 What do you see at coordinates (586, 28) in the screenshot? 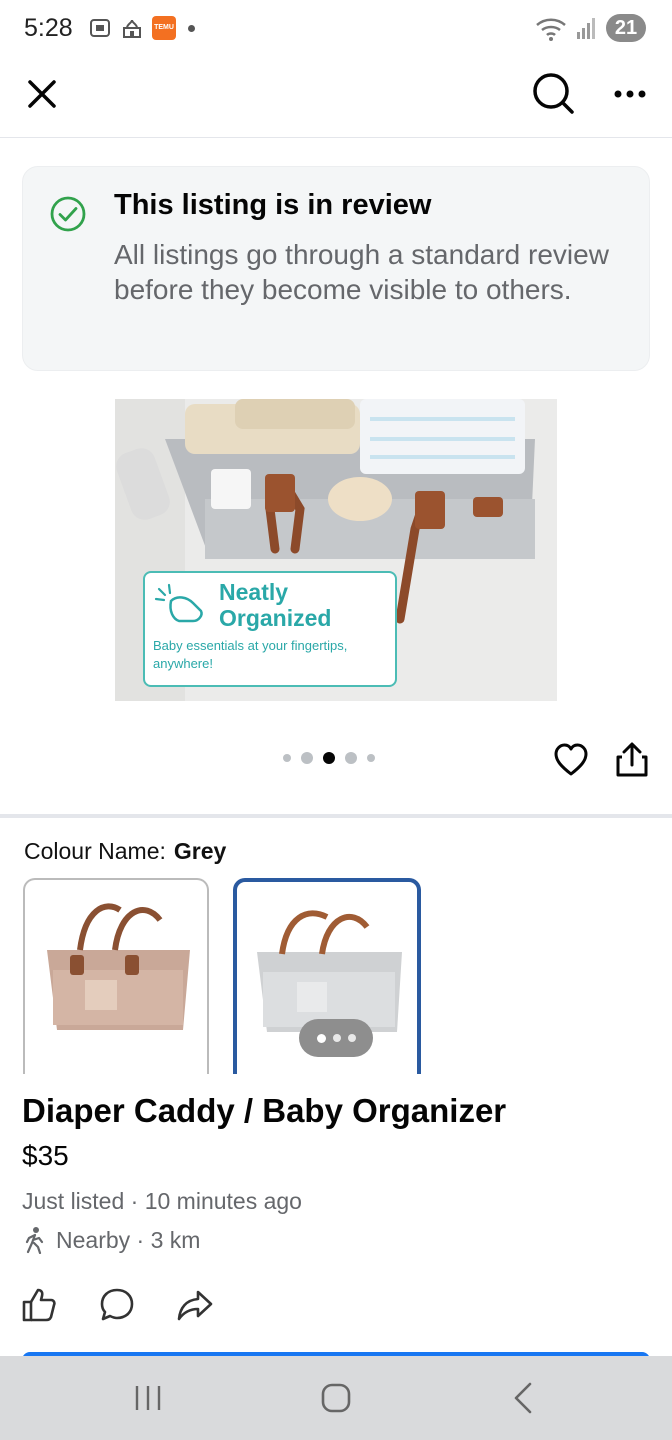
I see `signal-icon` at bounding box center [586, 28].